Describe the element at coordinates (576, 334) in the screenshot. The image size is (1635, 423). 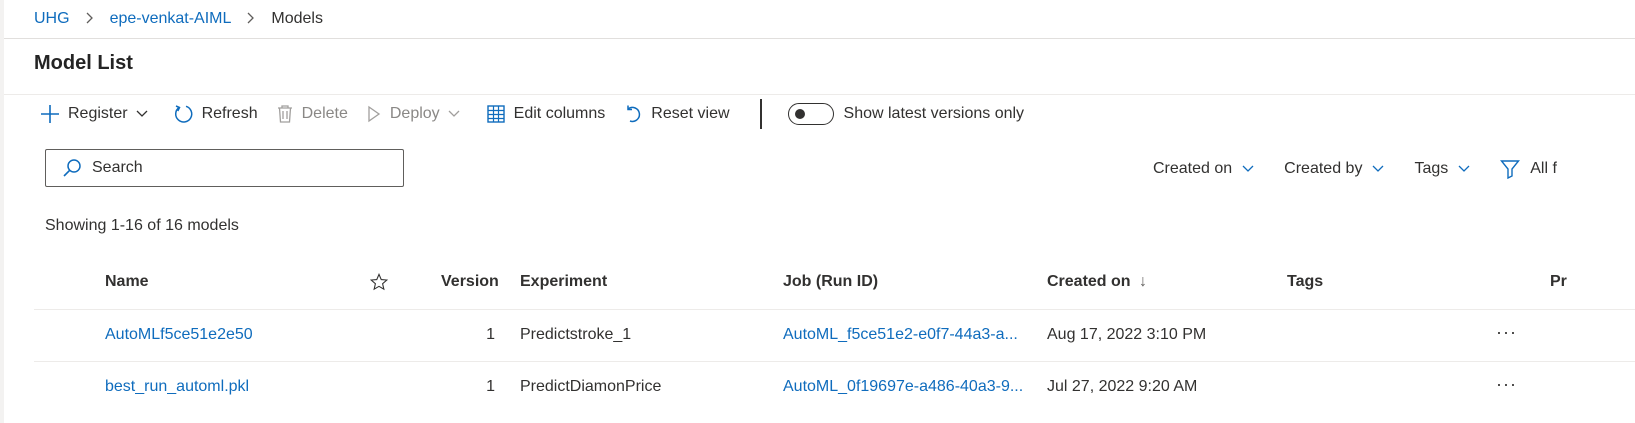
I see `model-experiment: Predictstroke_1` at that location.